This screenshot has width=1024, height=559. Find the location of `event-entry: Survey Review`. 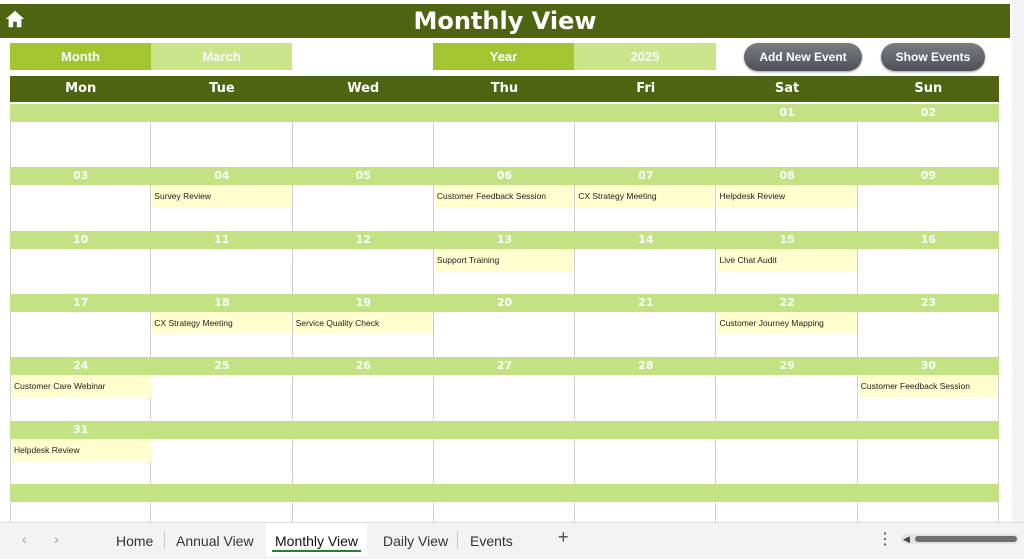

event-entry: Survey Review is located at coordinates (222, 196).